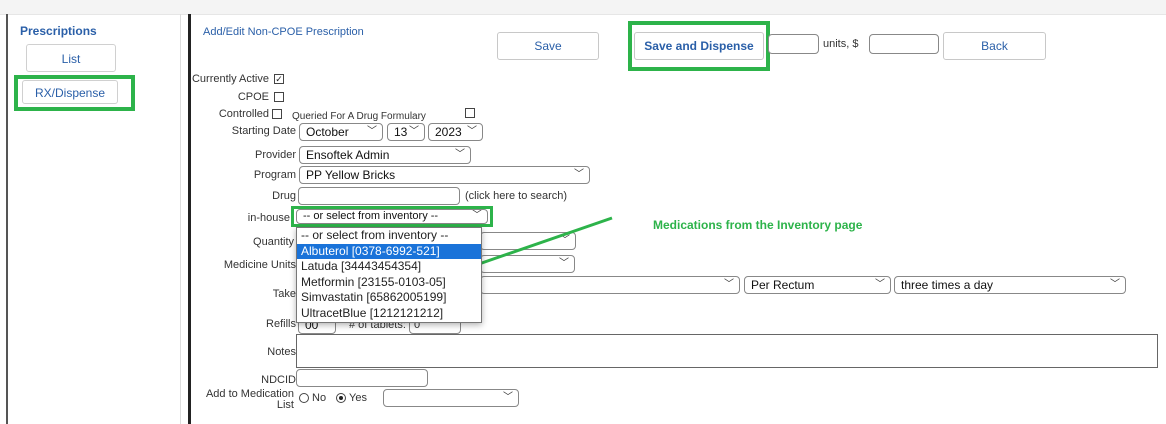 This screenshot has width=1166, height=424. Describe the element at coordinates (304, 398) in the screenshot. I see `add-med-no-radio` at that location.